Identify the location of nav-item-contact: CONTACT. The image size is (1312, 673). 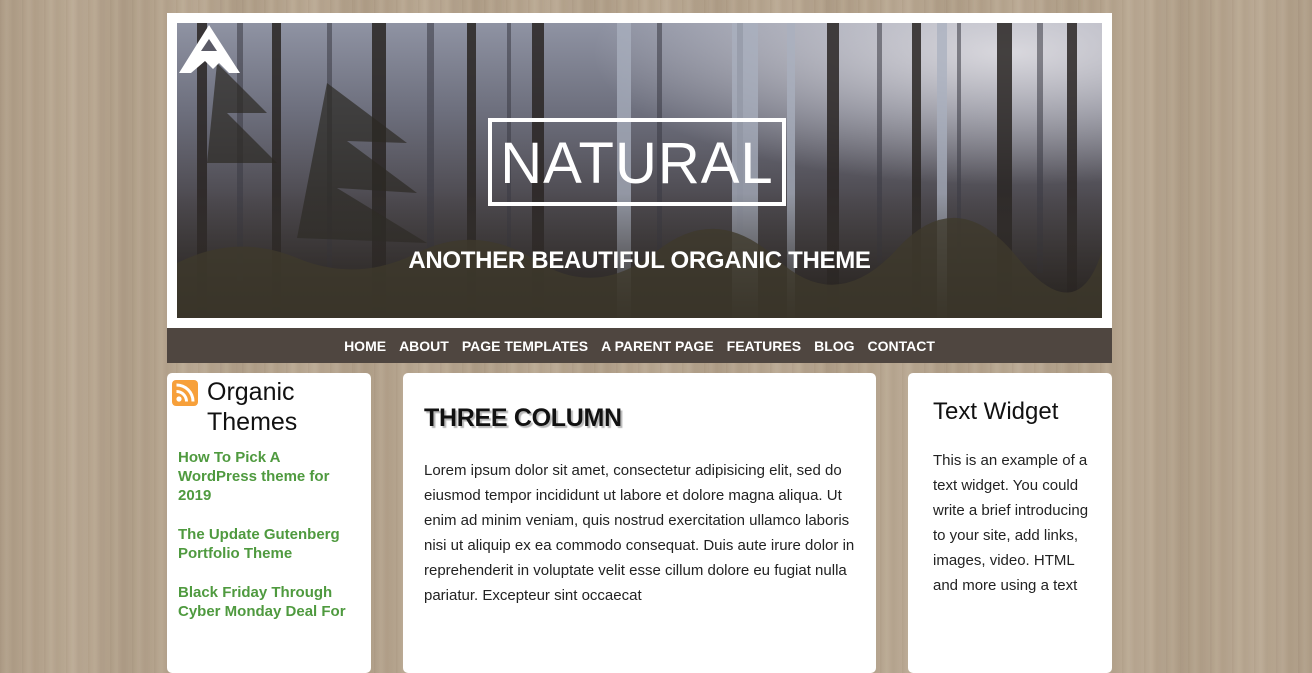
(901, 346).